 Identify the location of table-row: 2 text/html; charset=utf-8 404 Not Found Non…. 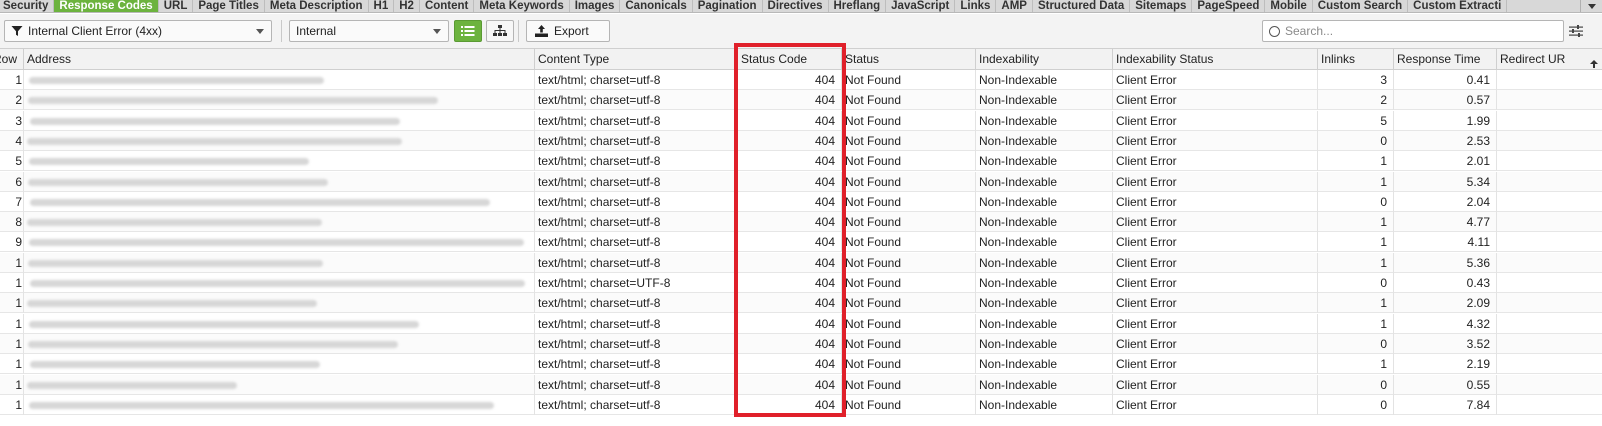
(801, 100).